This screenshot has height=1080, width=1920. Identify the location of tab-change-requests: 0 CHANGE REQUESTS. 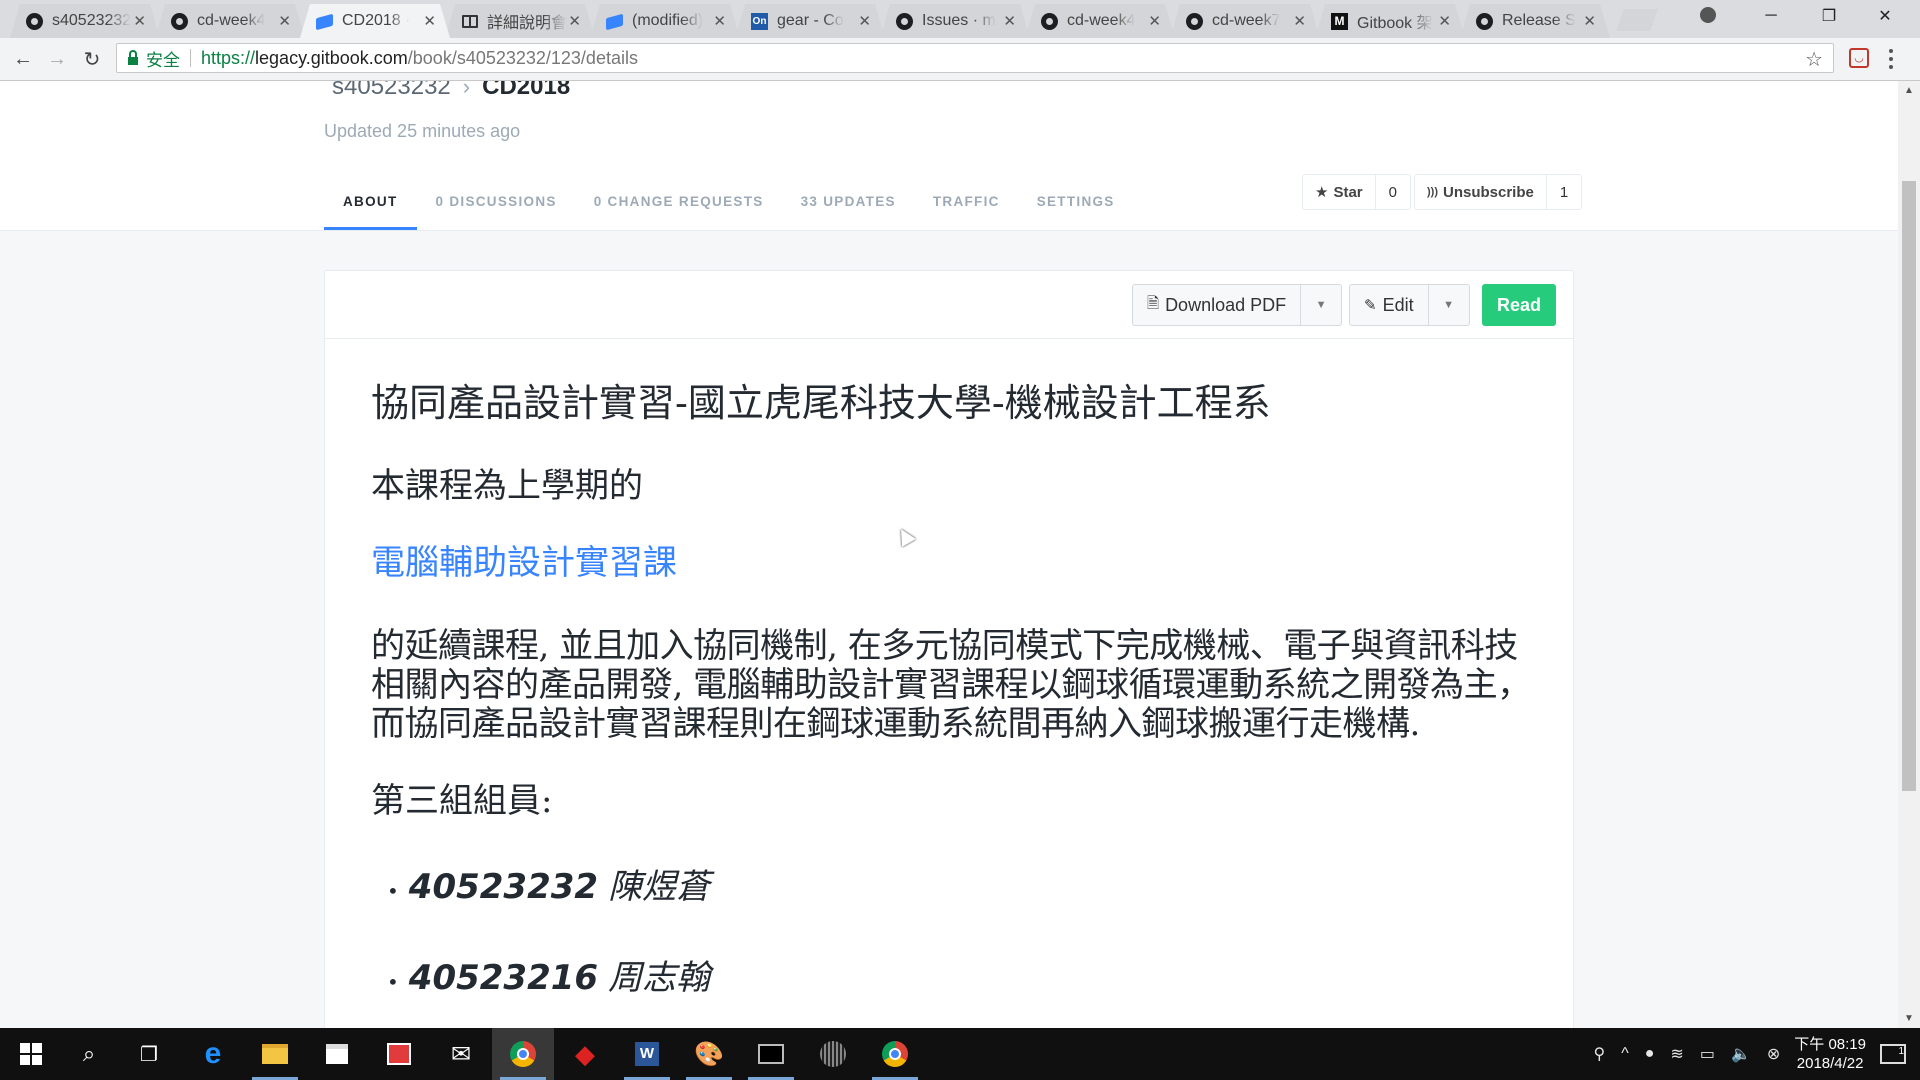
(679, 207).